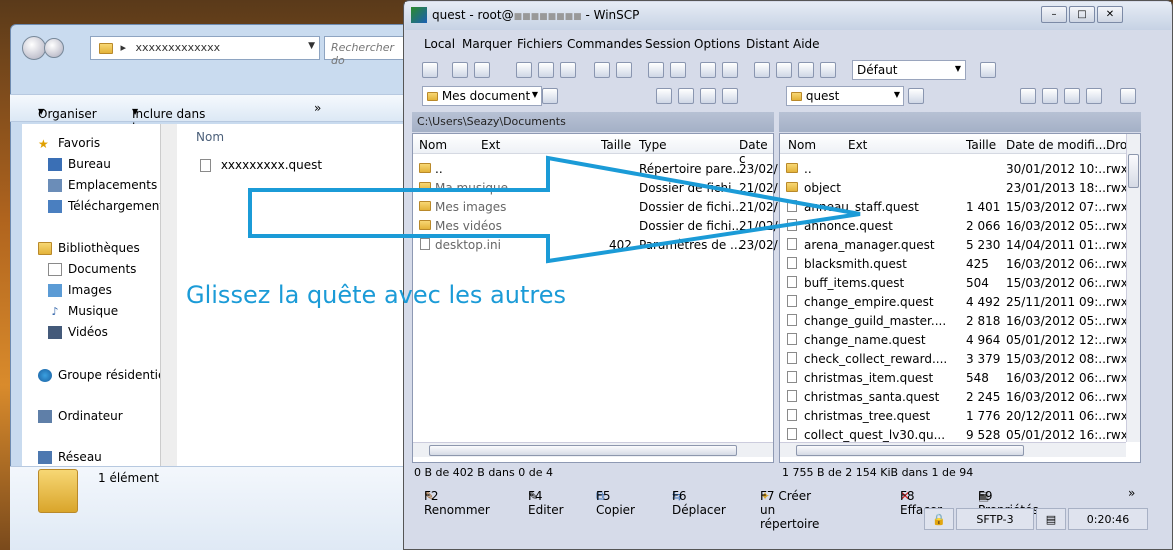  Describe the element at coordinates (34, 48) in the screenshot. I see `back-button` at that location.